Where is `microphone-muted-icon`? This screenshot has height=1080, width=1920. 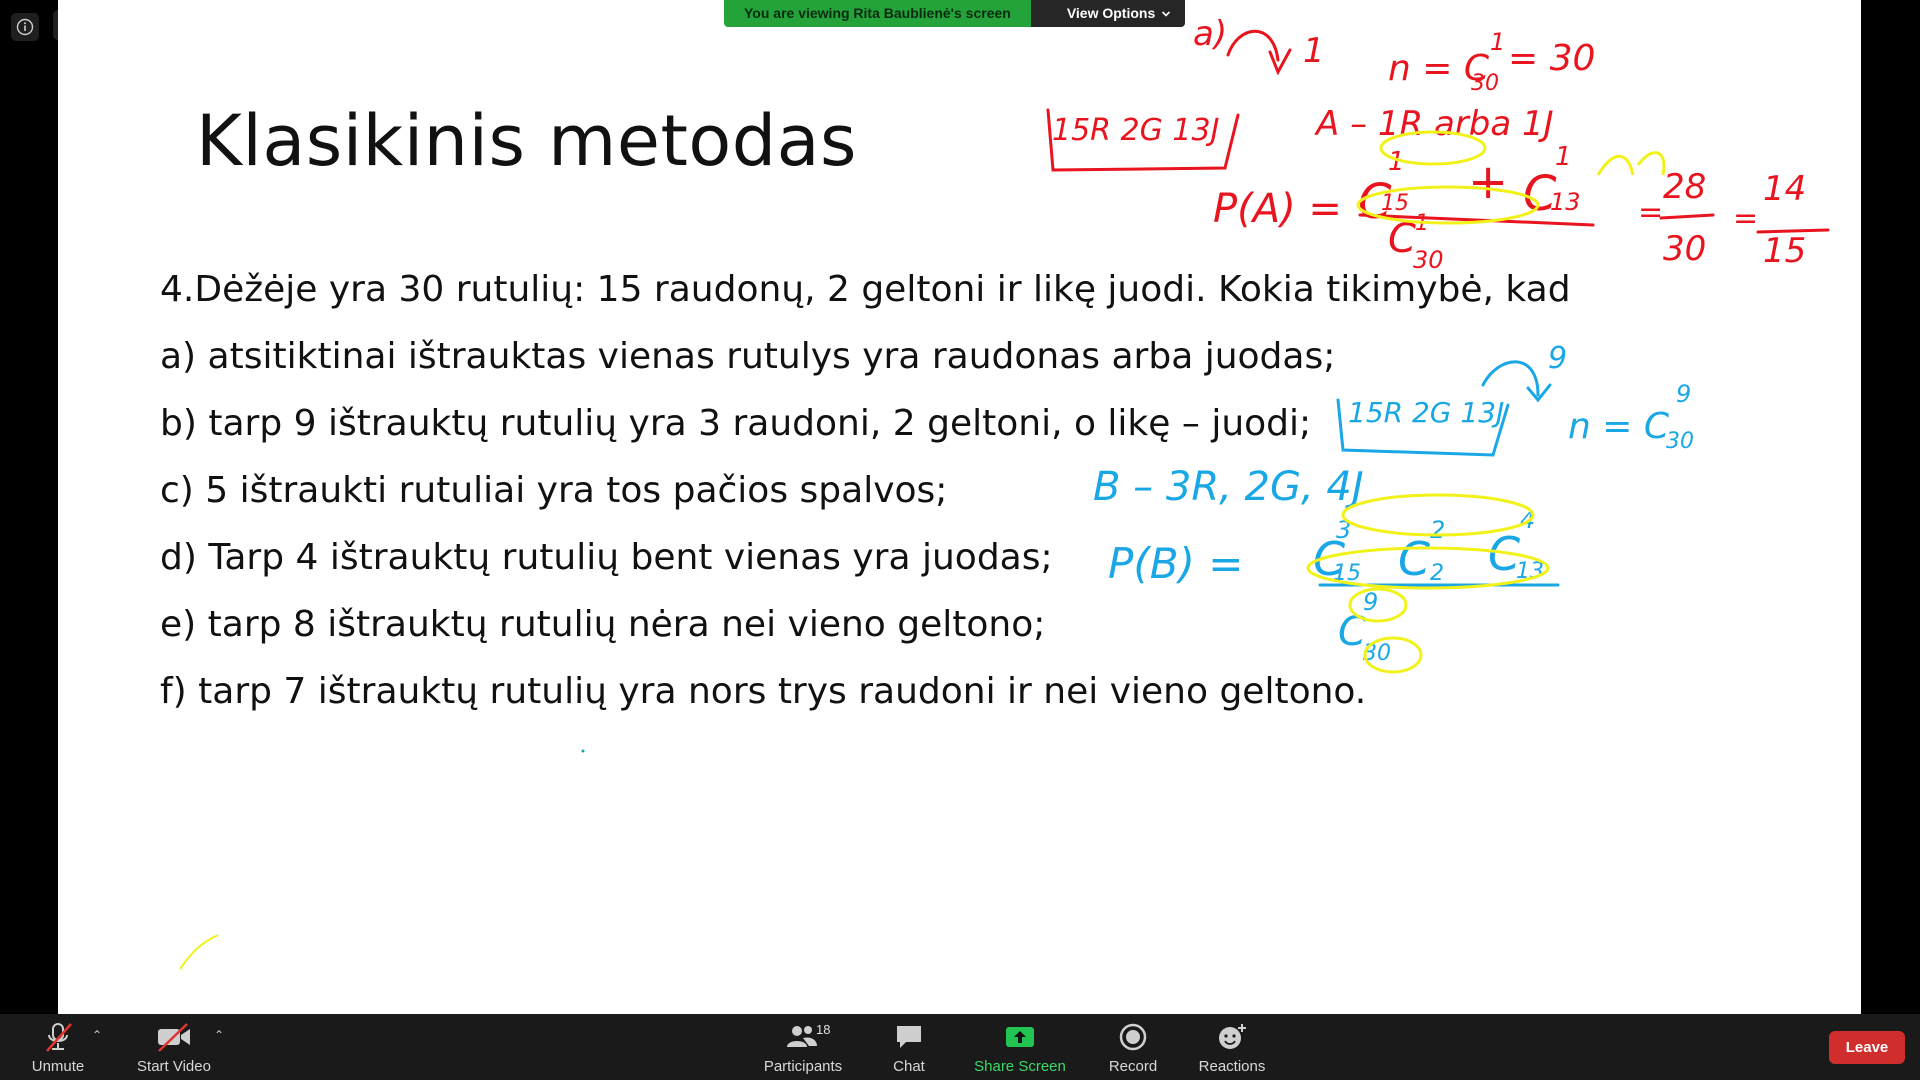
microphone-muted-icon is located at coordinates (59, 1037).